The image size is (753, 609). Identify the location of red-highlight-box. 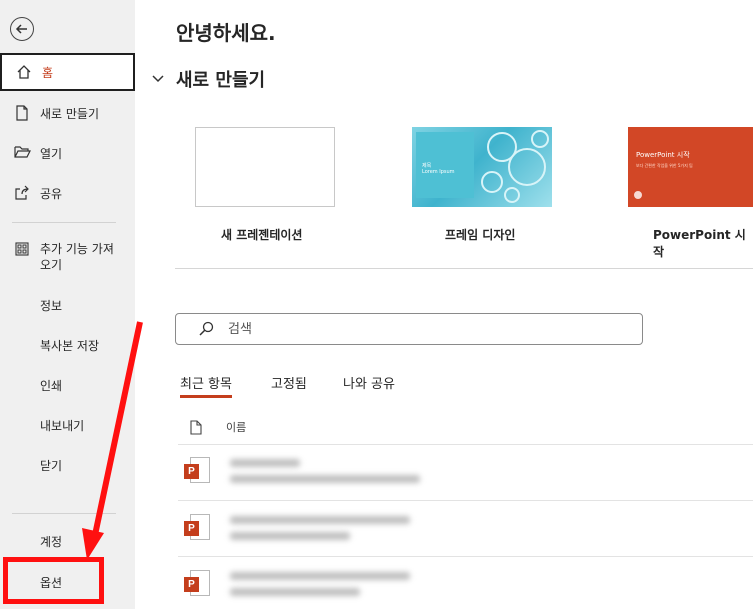
(53, 580).